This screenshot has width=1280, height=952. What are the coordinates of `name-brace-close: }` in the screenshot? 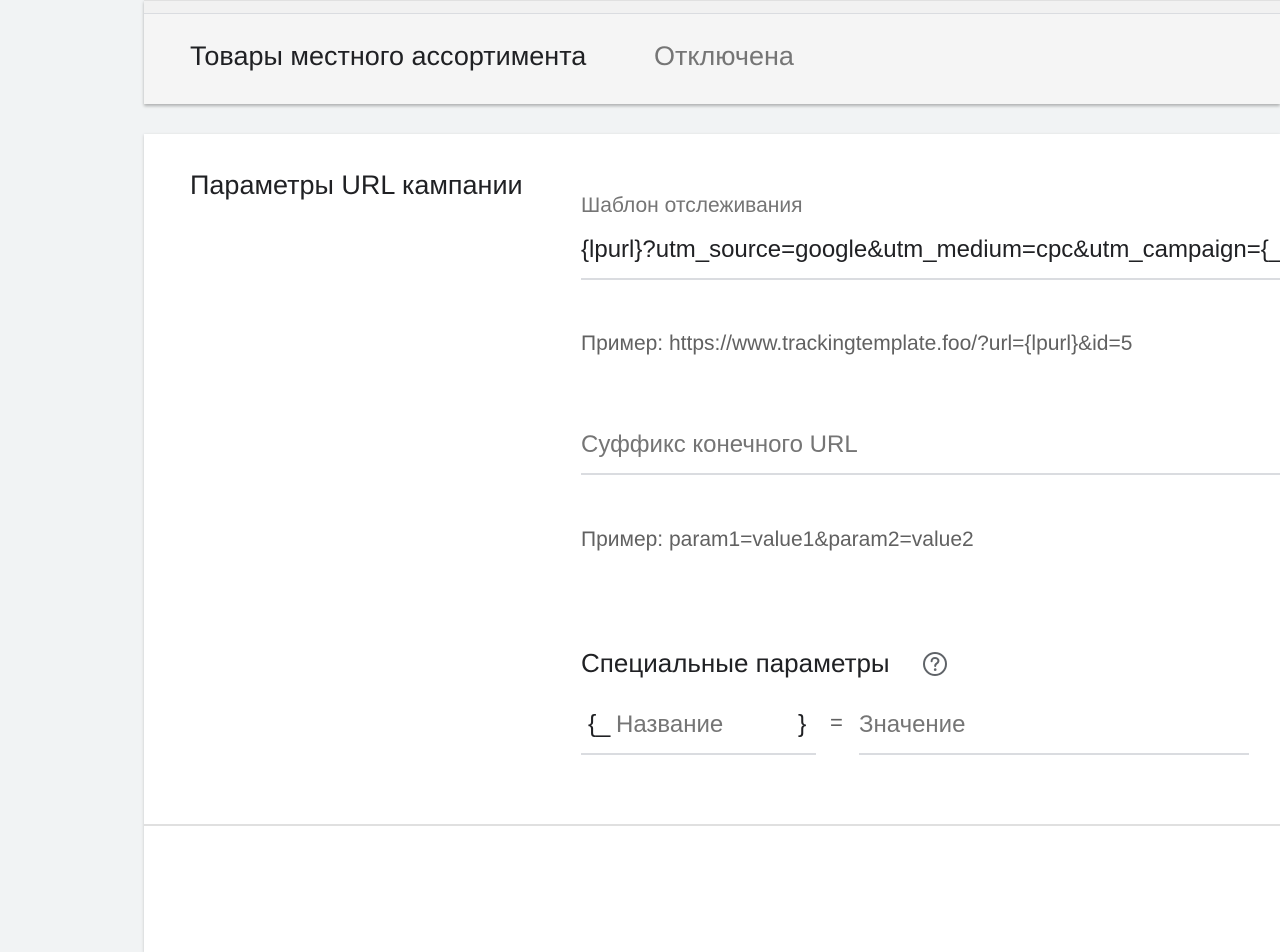 It's located at (802, 724).